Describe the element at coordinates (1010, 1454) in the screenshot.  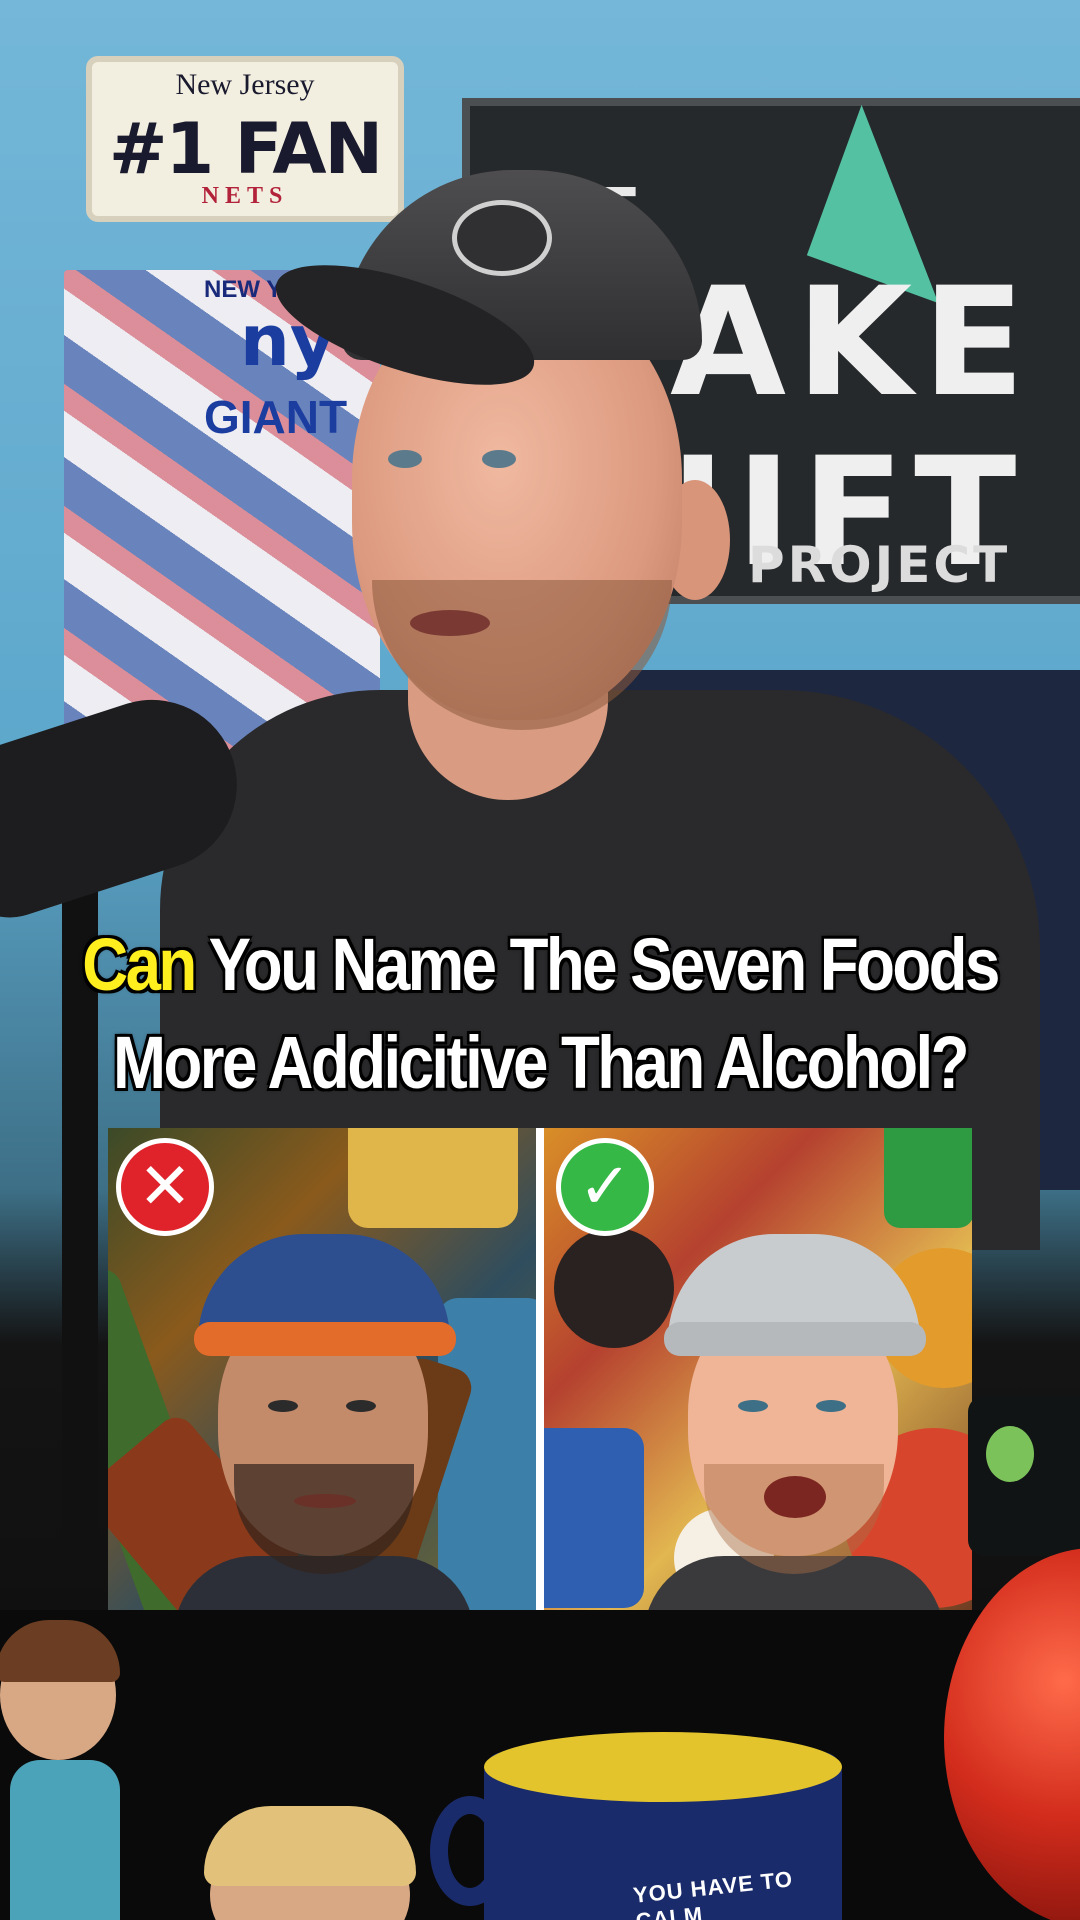
I see `alien-head-icon` at that location.